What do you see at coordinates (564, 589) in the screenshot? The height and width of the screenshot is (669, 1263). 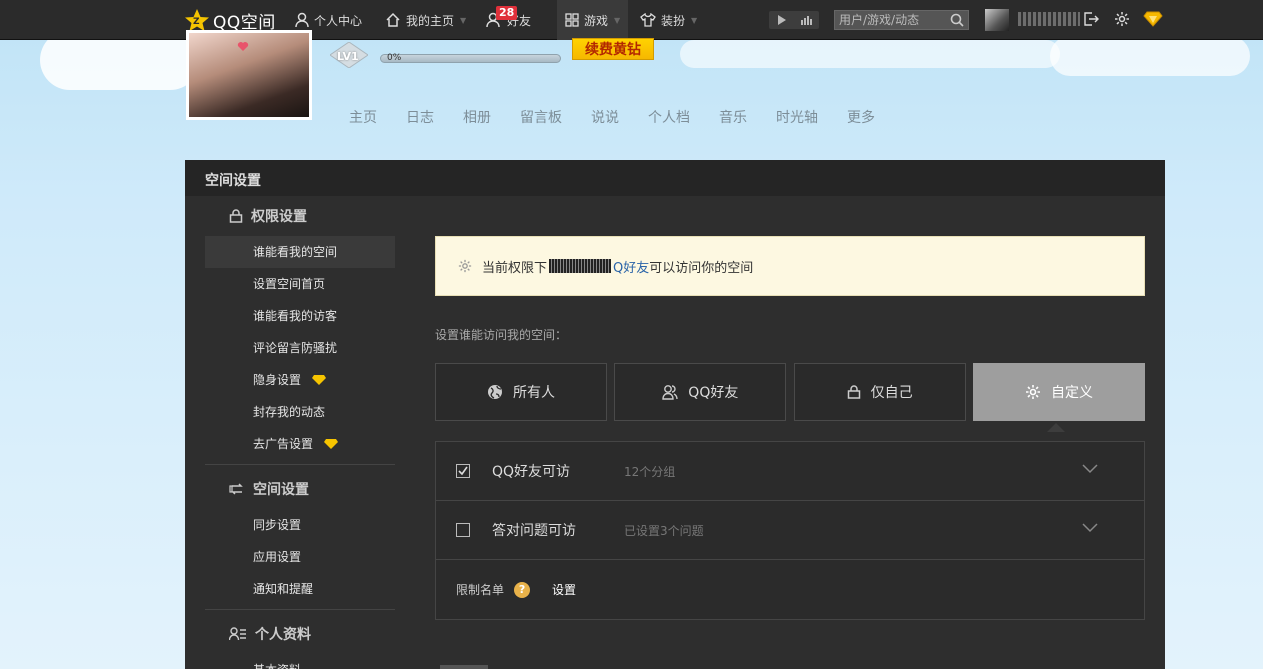 I see `restriction-list-settings-link: 设置` at bounding box center [564, 589].